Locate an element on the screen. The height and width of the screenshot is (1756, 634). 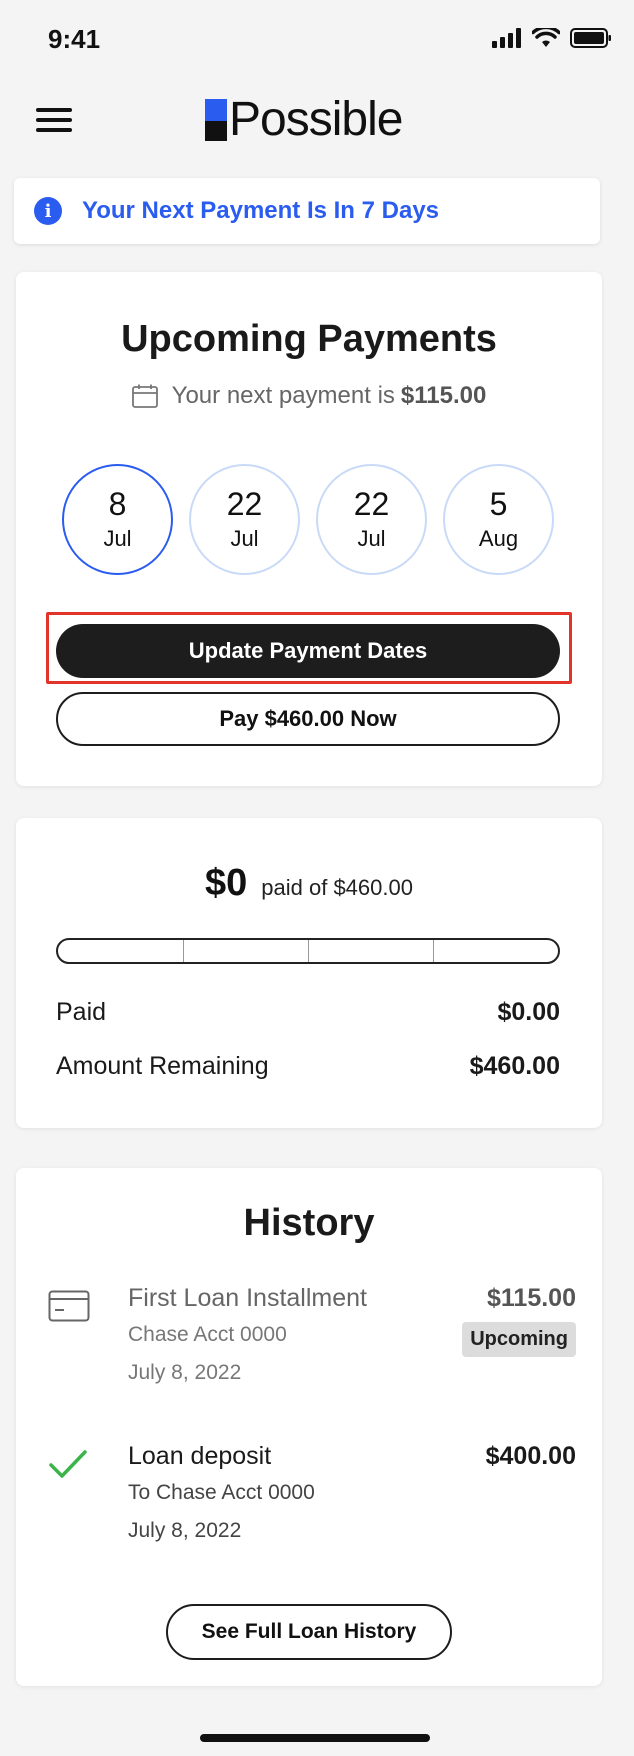
history-item-account: Chase Acct 0000 is located at coordinates (207, 1334).